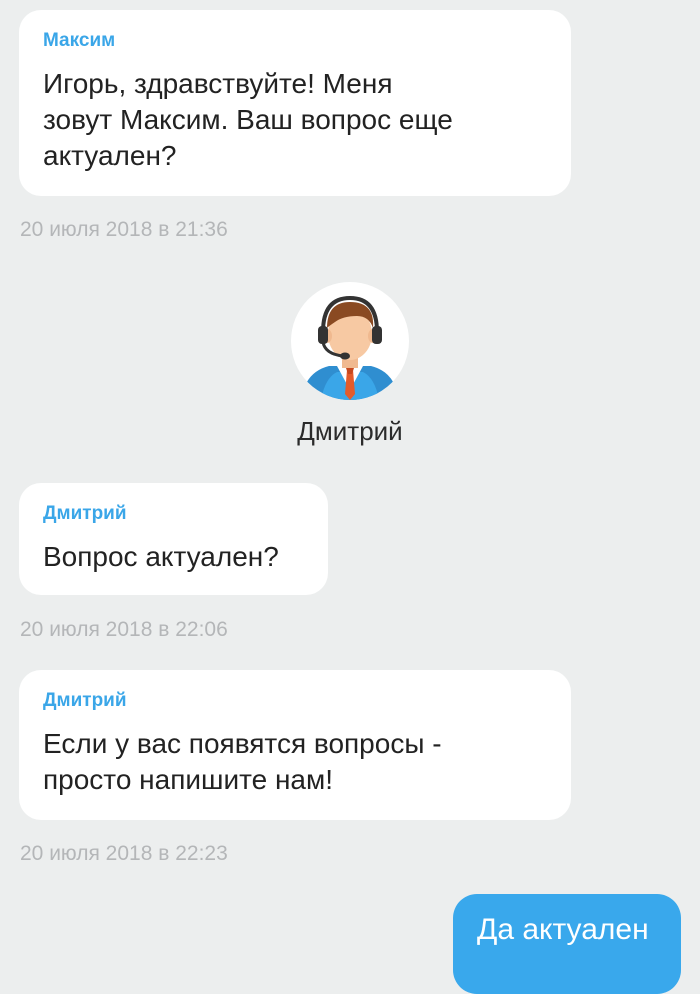 This screenshot has width=700, height=994. I want to click on message-bubble: Дмитрий Вопрос актуален?, so click(173, 539).